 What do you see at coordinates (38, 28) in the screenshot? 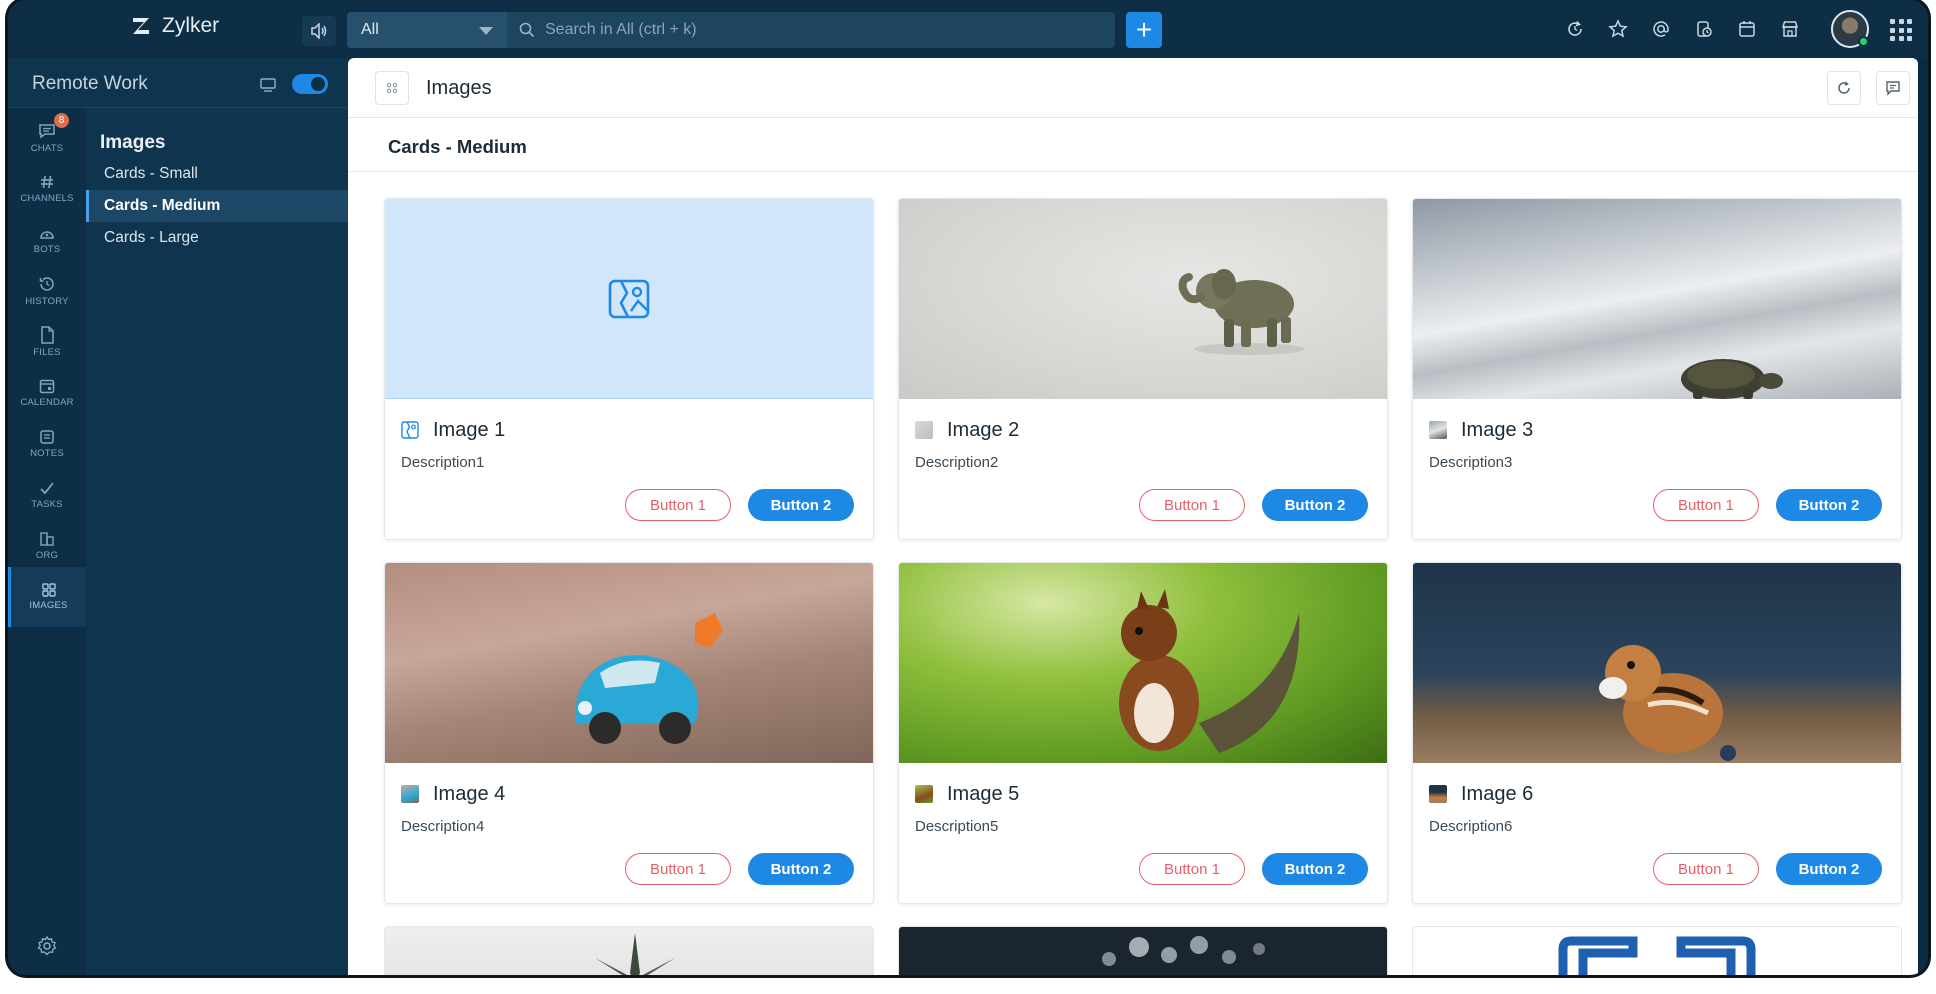
I see `hamburger-menu-icon` at bounding box center [38, 28].